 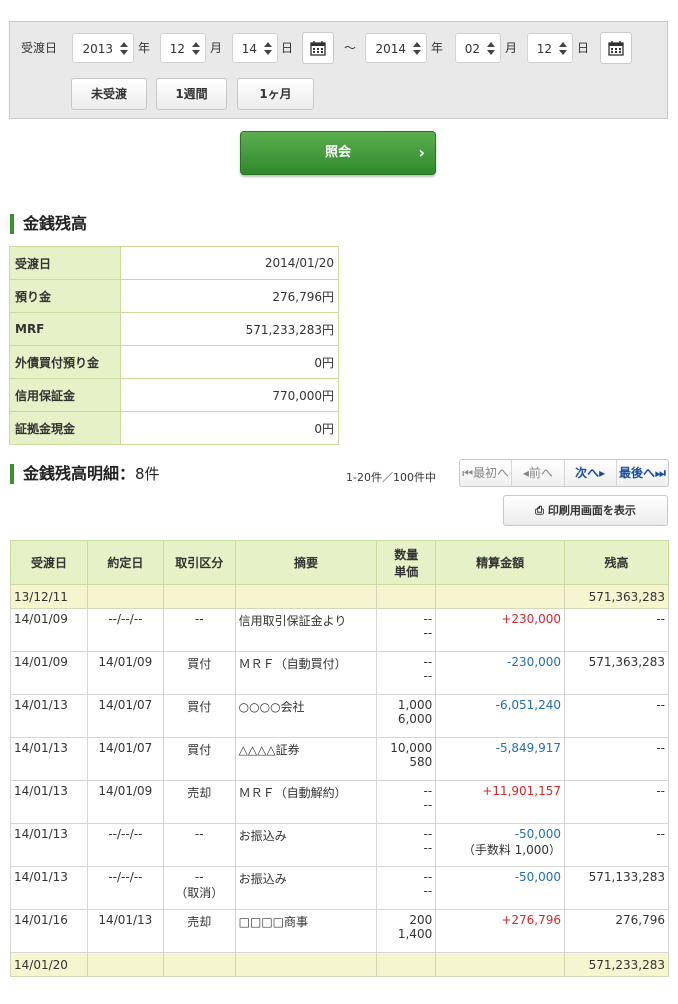 I want to click on balance-label: 預り金, so click(x=65, y=296).